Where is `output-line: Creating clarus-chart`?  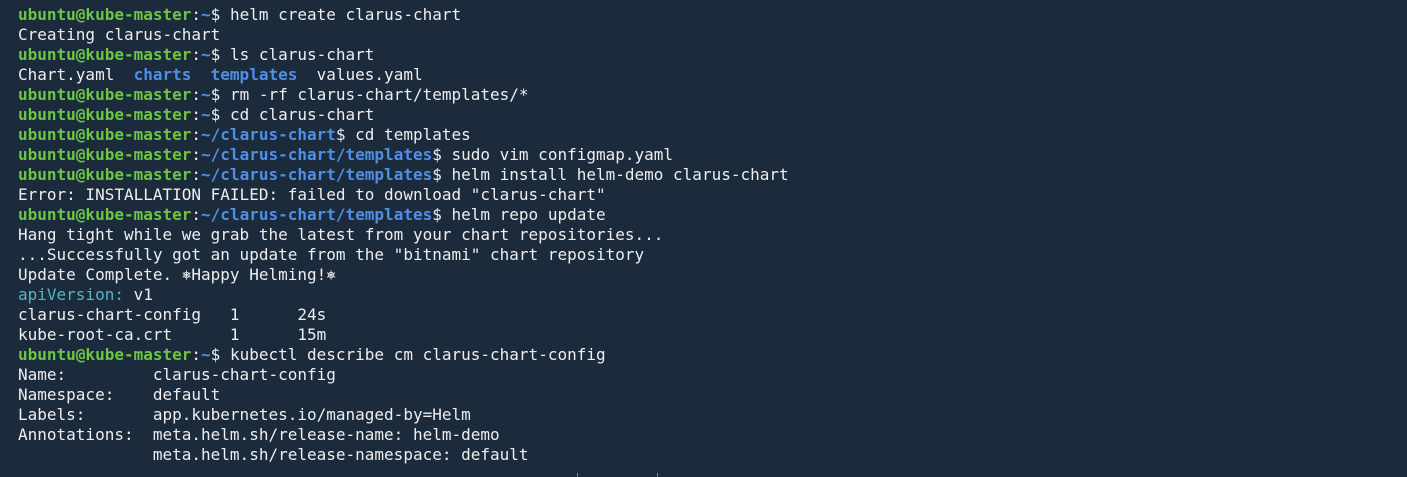
output-line: Creating clarus-chart is located at coordinates (119, 34).